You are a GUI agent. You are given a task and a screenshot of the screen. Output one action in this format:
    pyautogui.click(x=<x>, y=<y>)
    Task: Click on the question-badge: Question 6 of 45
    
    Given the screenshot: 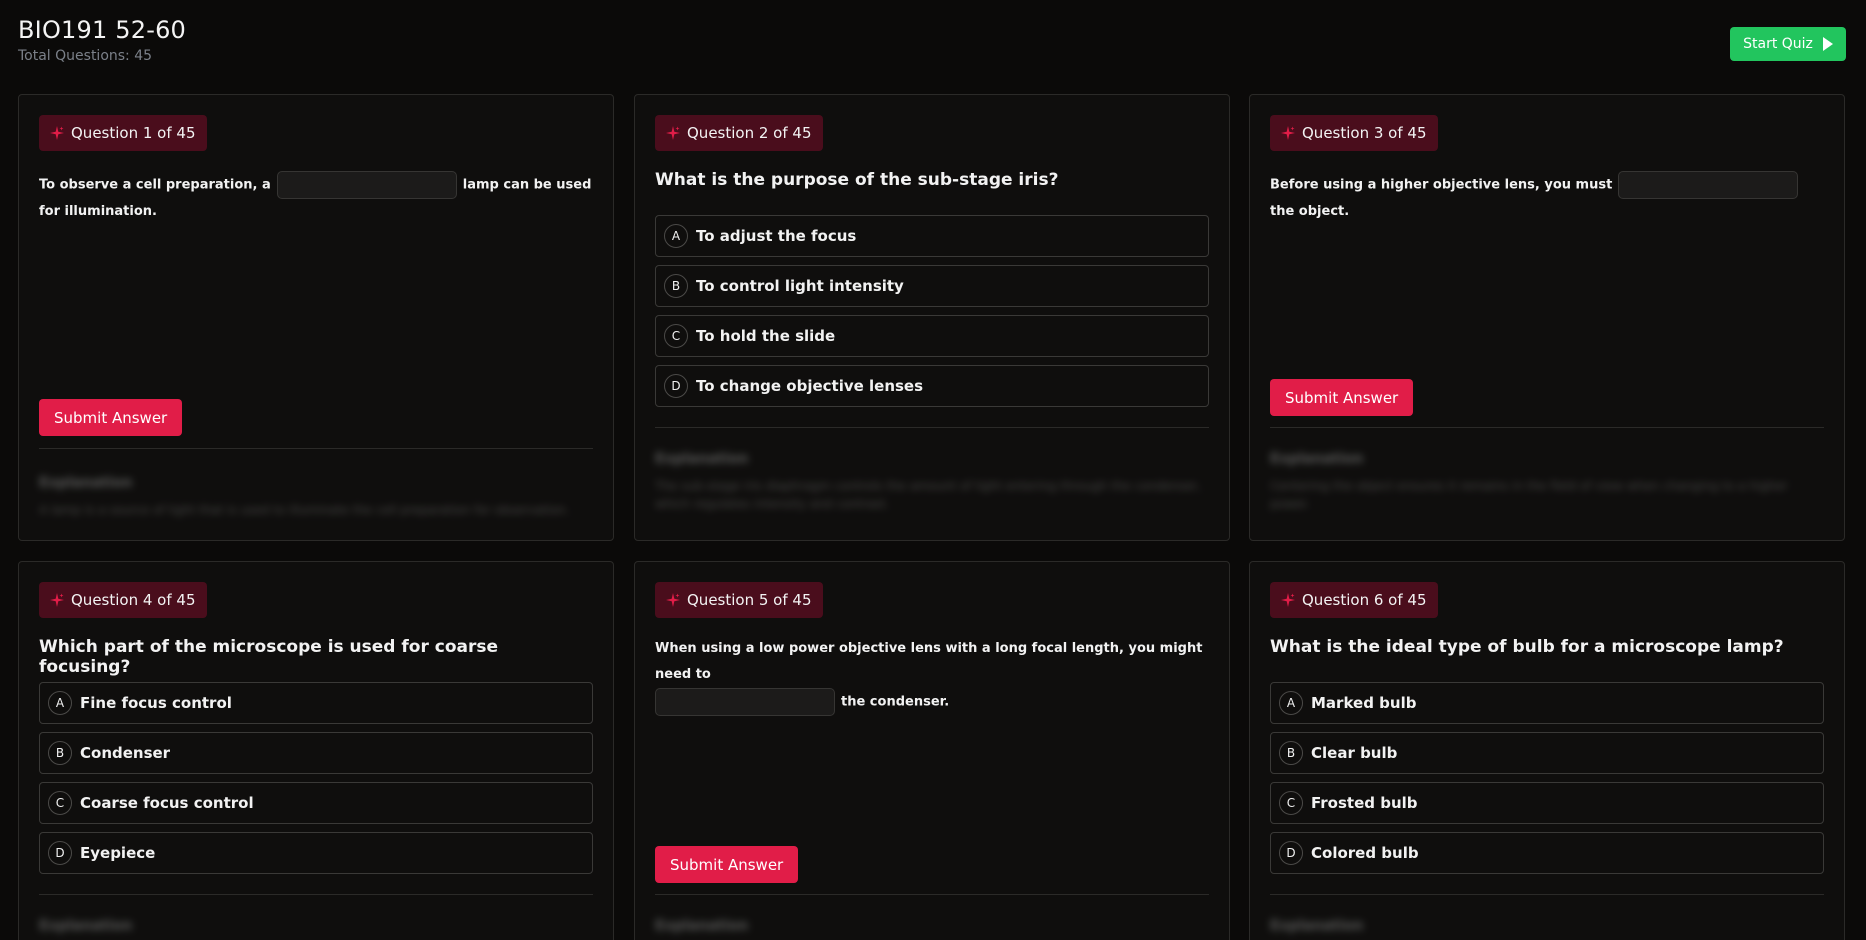 What is the action you would take?
    pyautogui.click(x=1354, y=600)
    